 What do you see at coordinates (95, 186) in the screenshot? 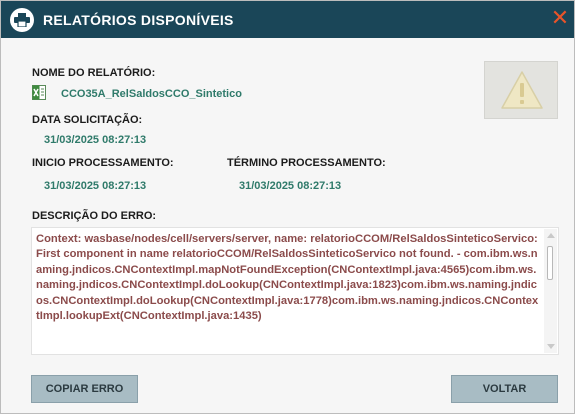
I see `start-processing-value: 31/03/2025 08:27:13` at bounding box center [95, 186].